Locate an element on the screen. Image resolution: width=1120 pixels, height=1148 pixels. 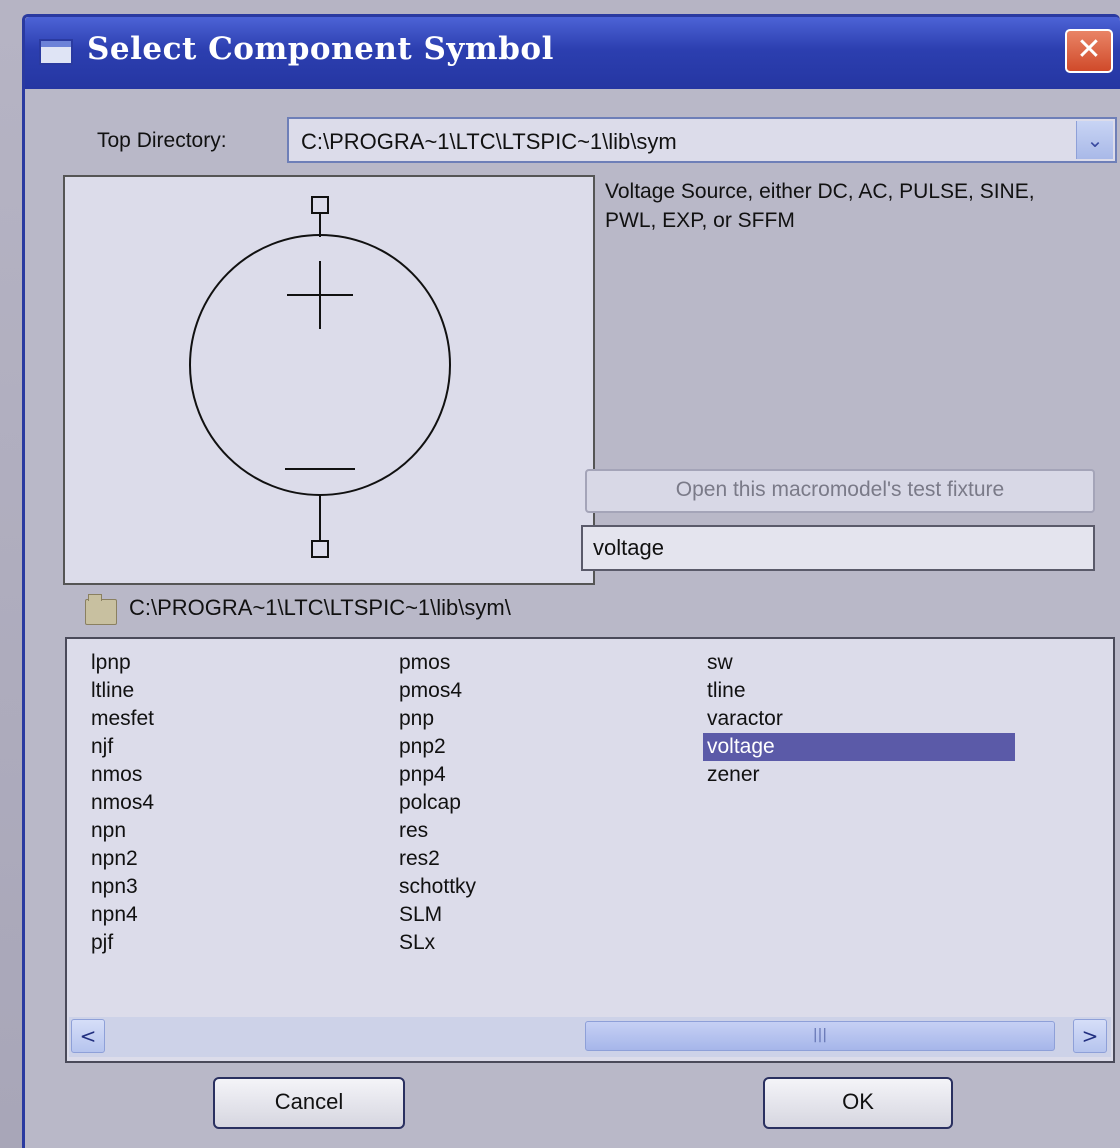
symbol-search-input is located at coordinates (838, 548).